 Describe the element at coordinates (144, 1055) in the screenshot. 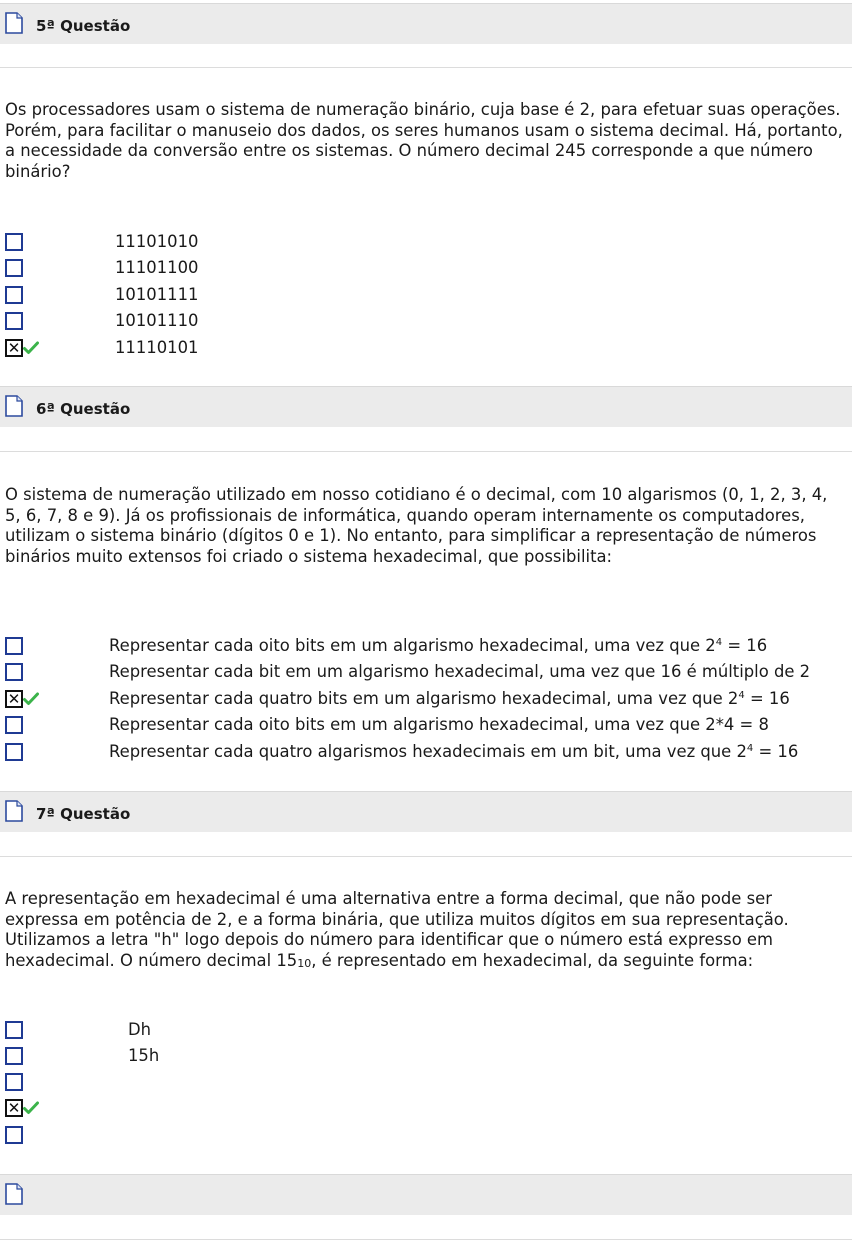

I see `option-label: 15h` at that location.